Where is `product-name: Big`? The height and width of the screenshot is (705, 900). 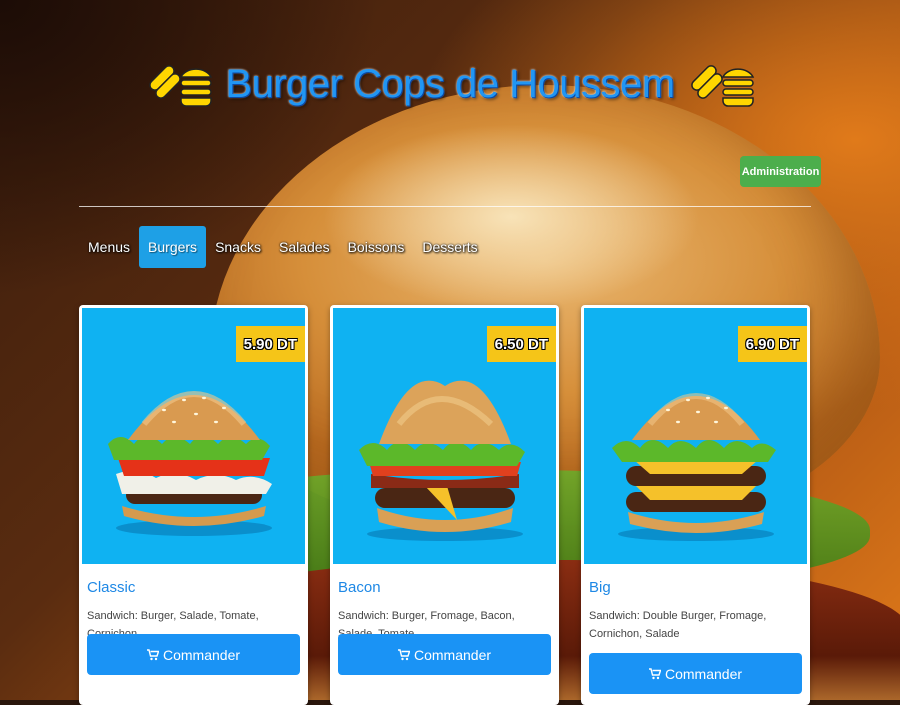 product-name: Big is located at coordinates (600, 587).